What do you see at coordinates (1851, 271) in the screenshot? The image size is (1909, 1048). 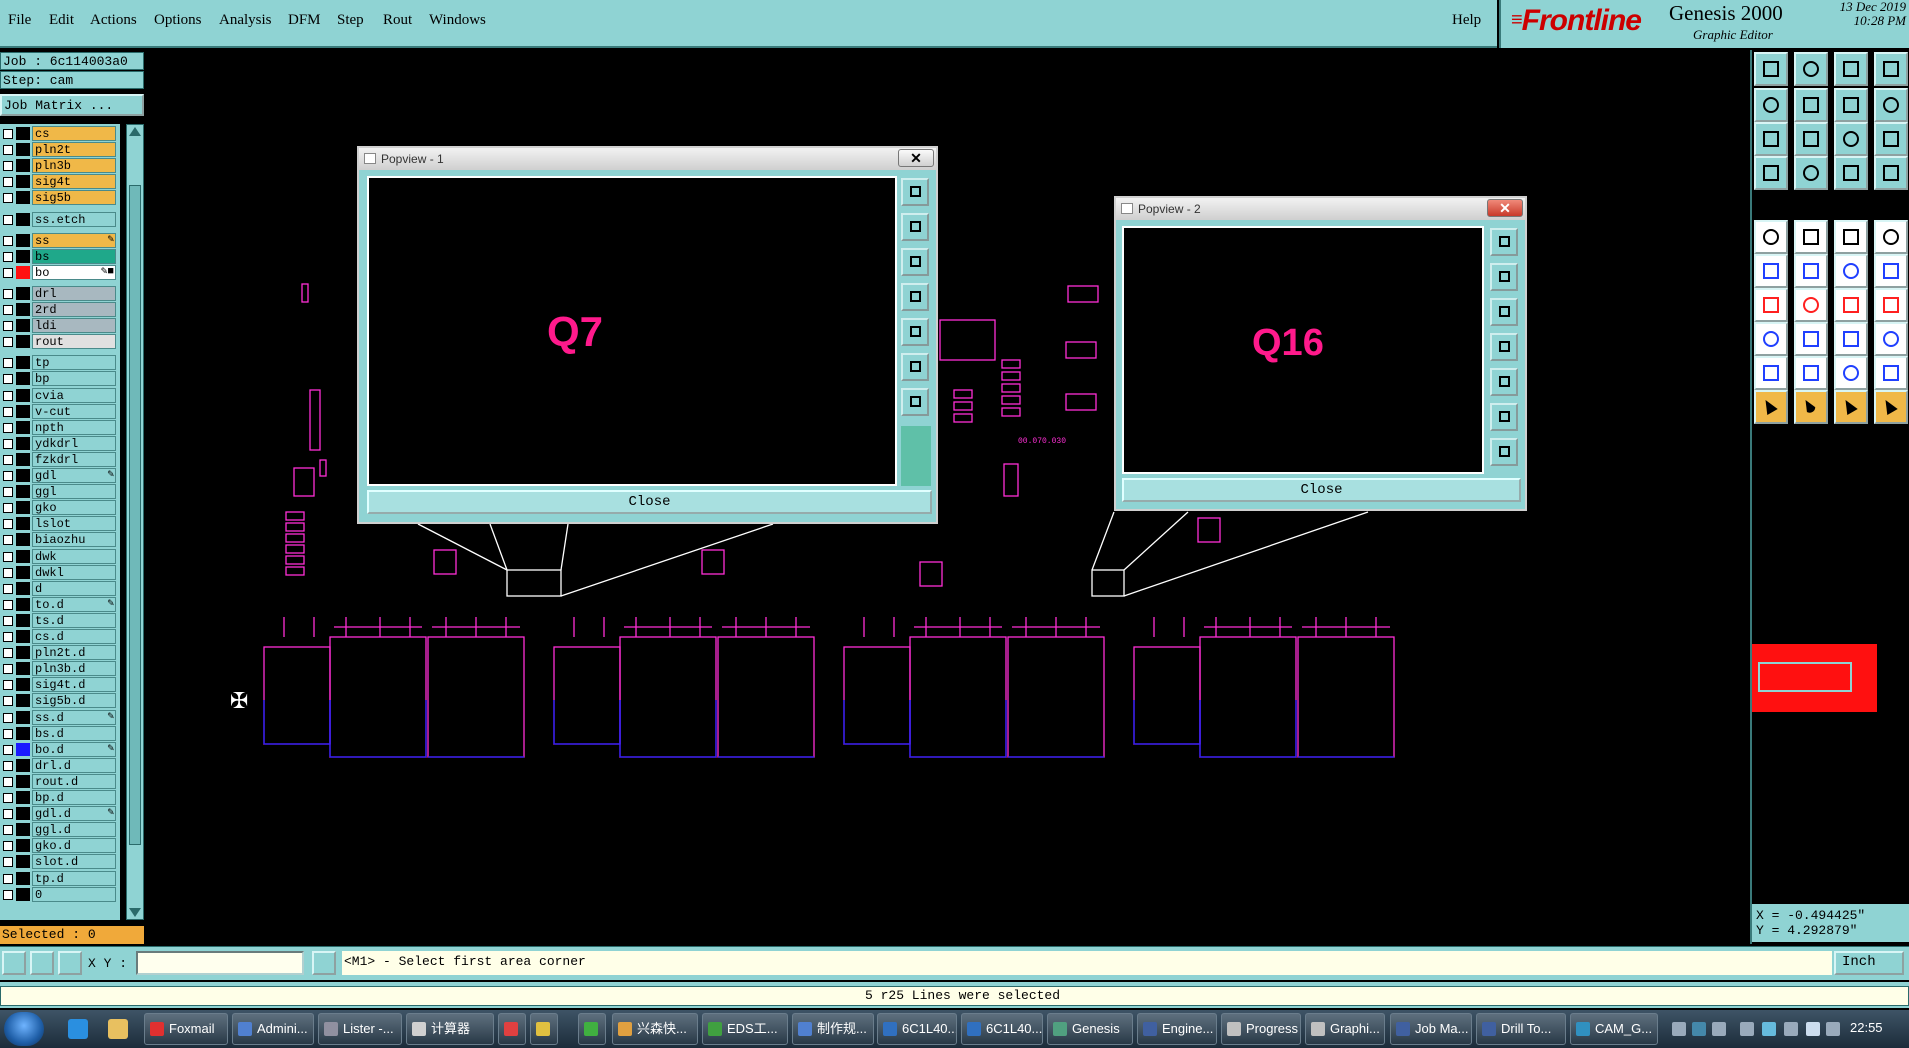 I see `connect-icon` at bounding box center [1851, 271].